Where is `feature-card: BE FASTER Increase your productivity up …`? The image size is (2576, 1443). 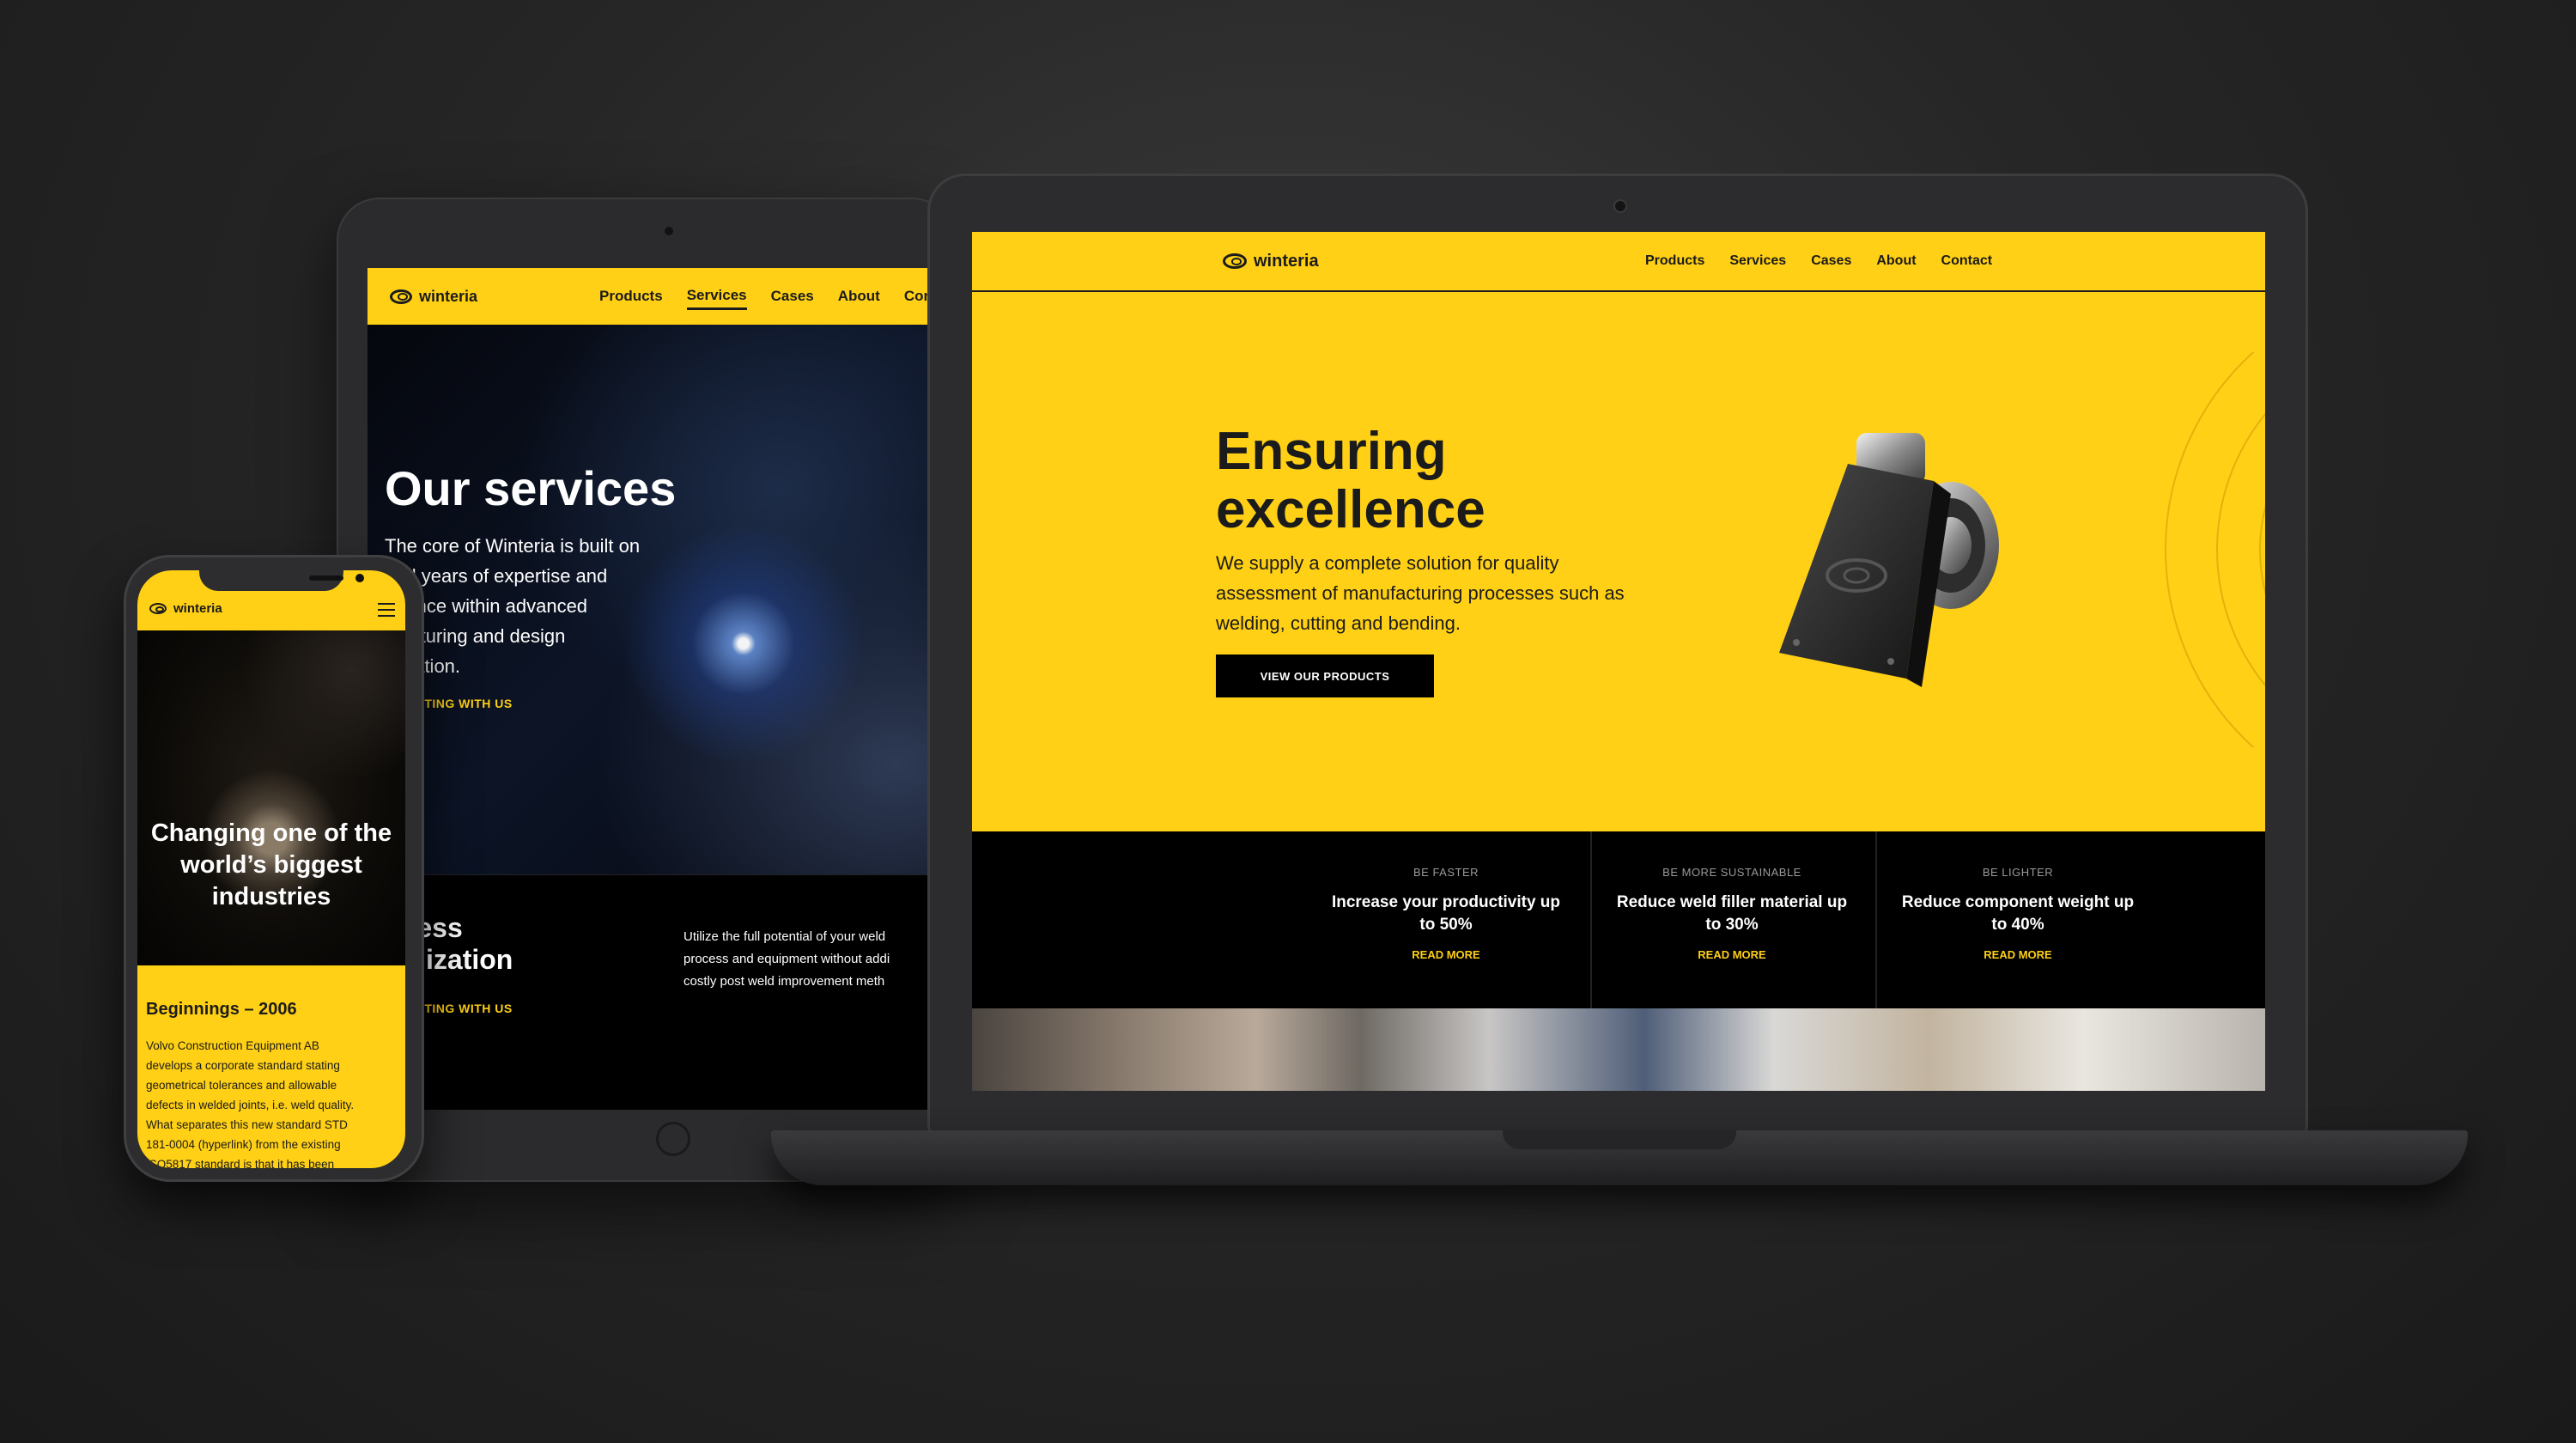 feature-card: BE FASTER Increase your productivity up … is located at coordinates (1446, 920).